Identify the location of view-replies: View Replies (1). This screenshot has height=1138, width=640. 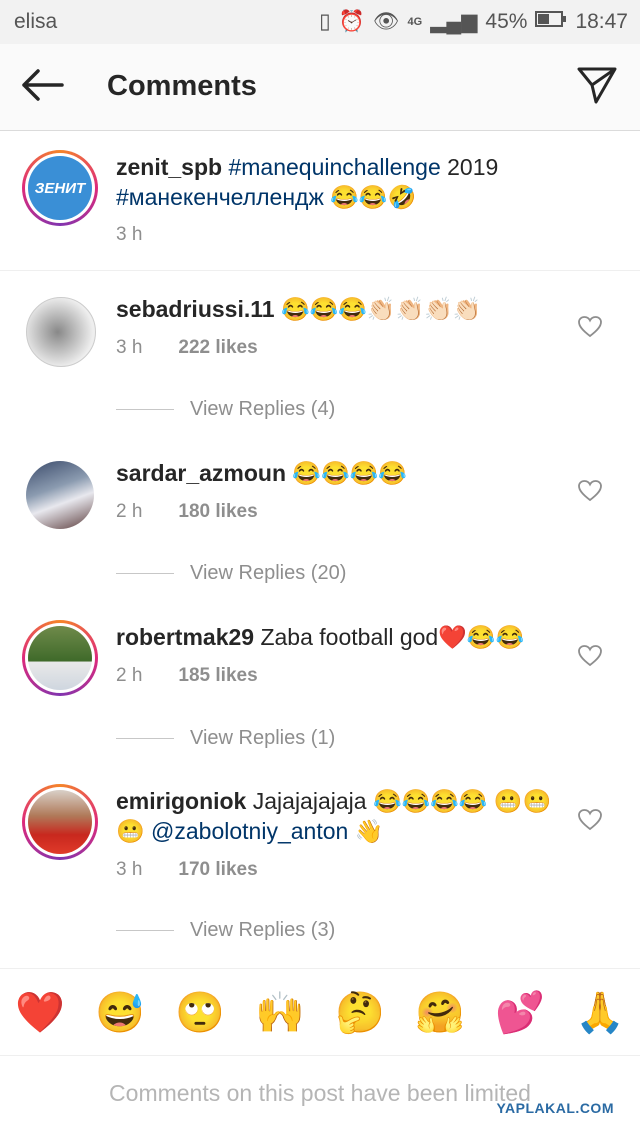
(225, 738).